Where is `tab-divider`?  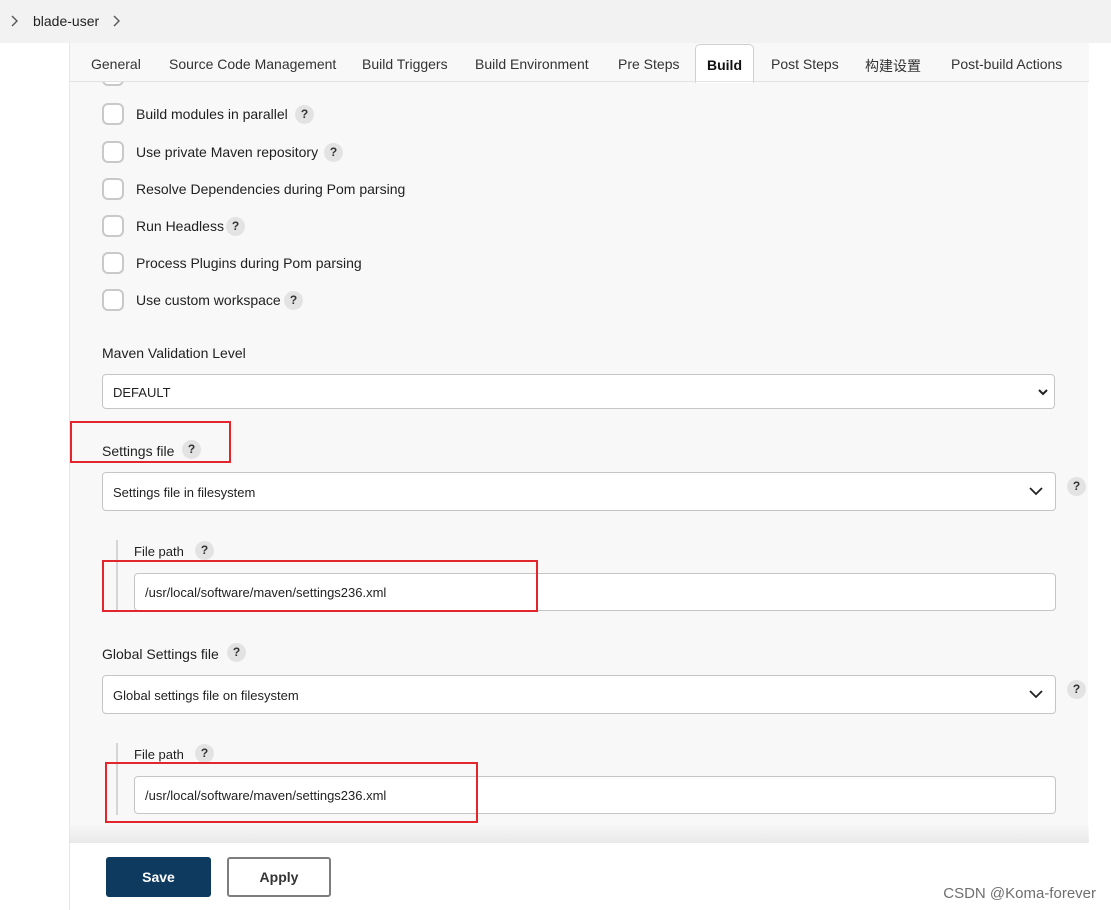
tab-divider is located at coordinates (579, 81).